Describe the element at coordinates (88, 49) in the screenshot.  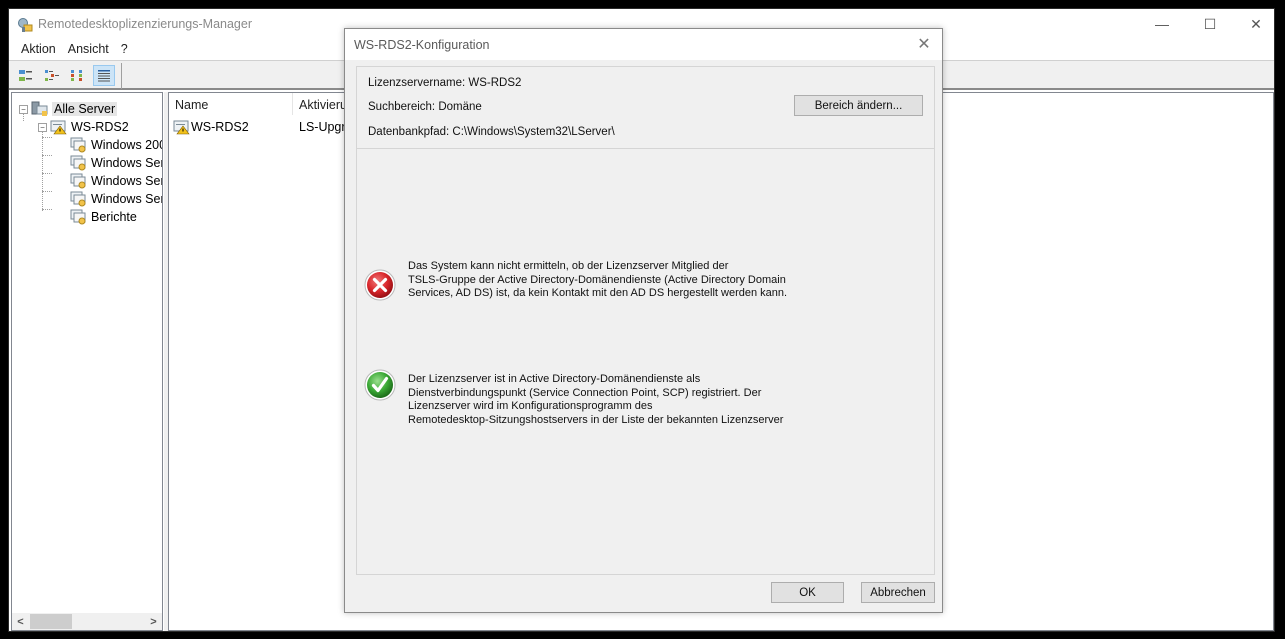
I see `menu-ansicht: Ansicht` at that location.